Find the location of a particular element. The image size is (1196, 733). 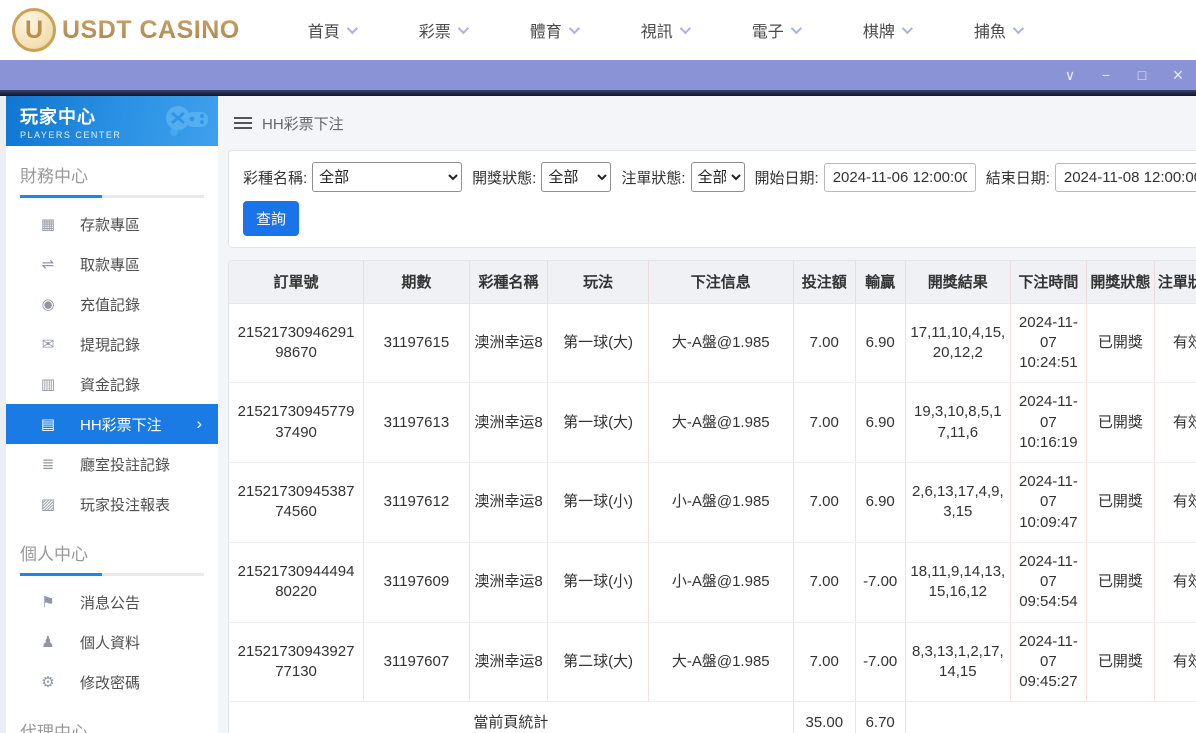

cell-注單狀態: 有效 is located at coordinates (1175, 582).